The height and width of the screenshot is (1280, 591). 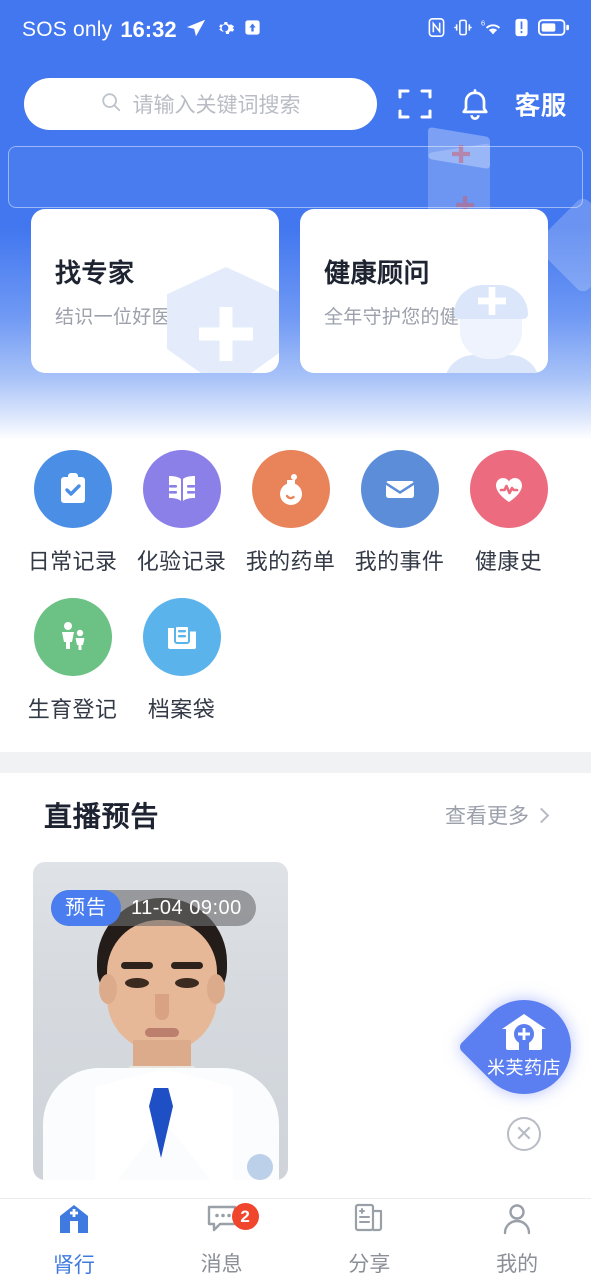 What do you see at coordinates (517, 1221) in the screenshot?
I see `person-icon` at bounding box center [517, 1221].